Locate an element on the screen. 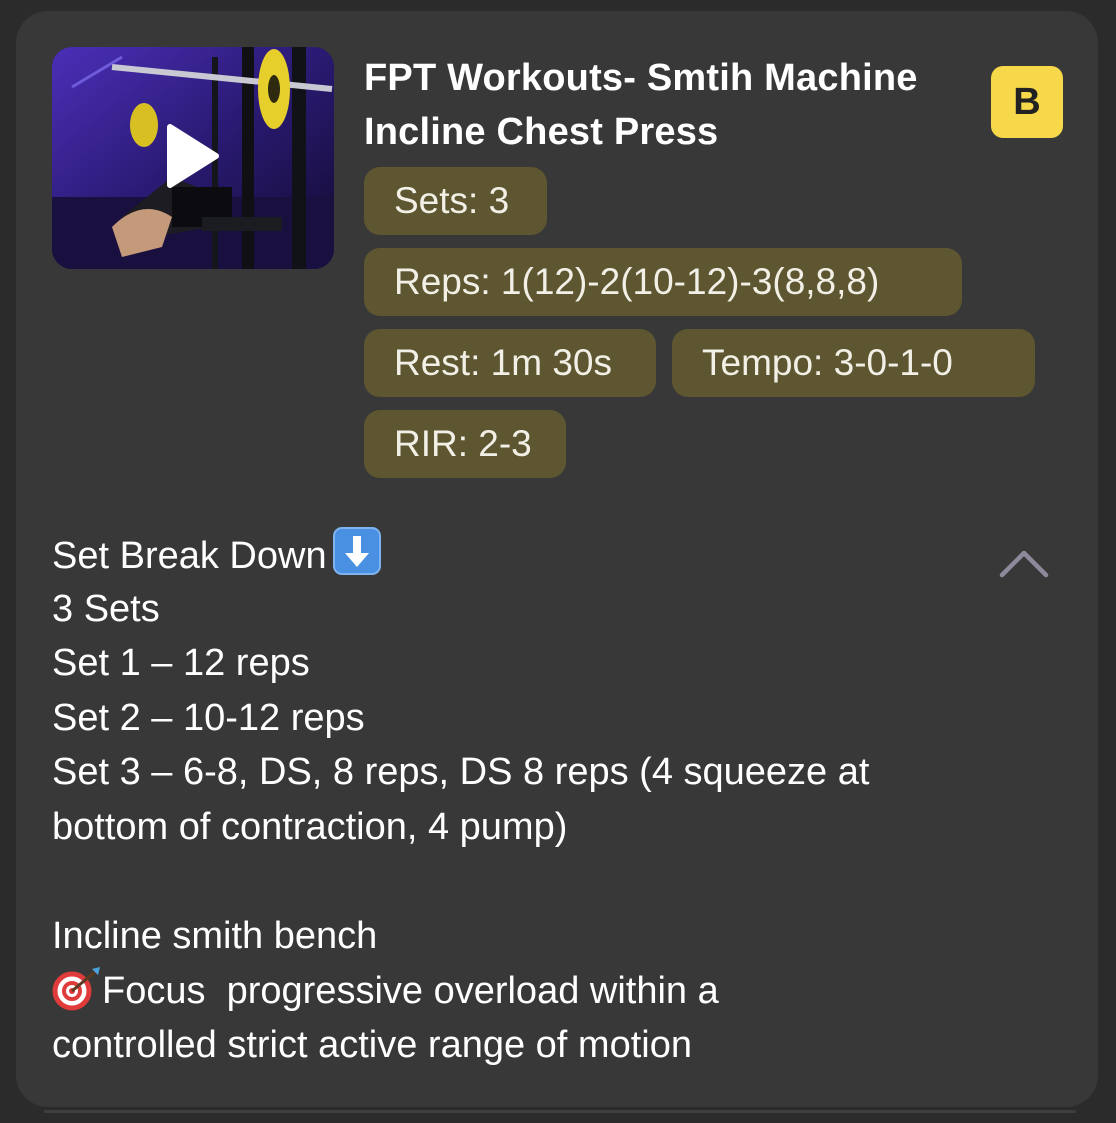 The height and width of the screenshot is (1123, 1116). description-line: Set 1 – 12 reps is located at coordinates (181, 663).